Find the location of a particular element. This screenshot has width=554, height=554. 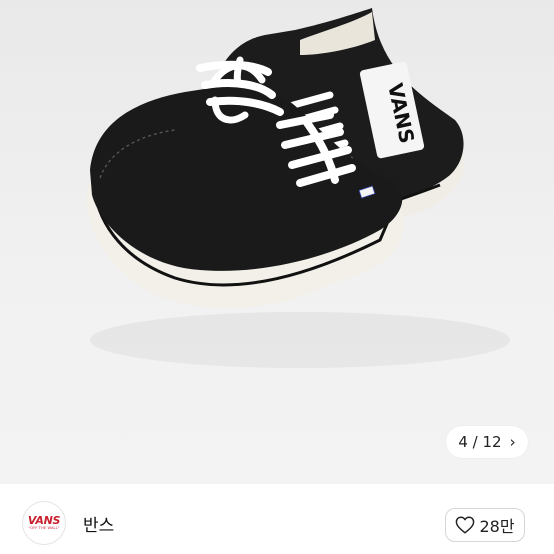

chevron-right-icon: › is located at coordinates (513, 442).